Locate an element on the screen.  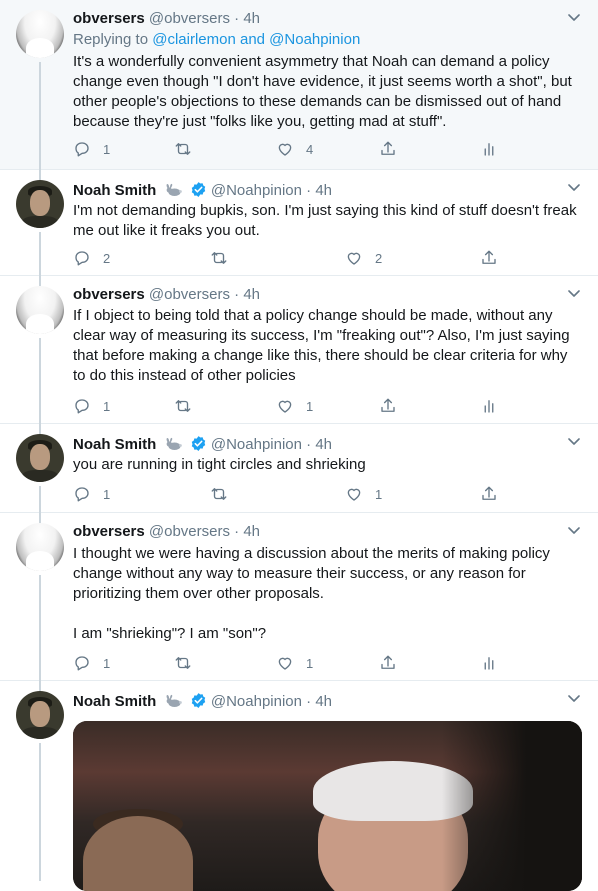
action-bar: 1 4 is located at coordinates (288, 149).